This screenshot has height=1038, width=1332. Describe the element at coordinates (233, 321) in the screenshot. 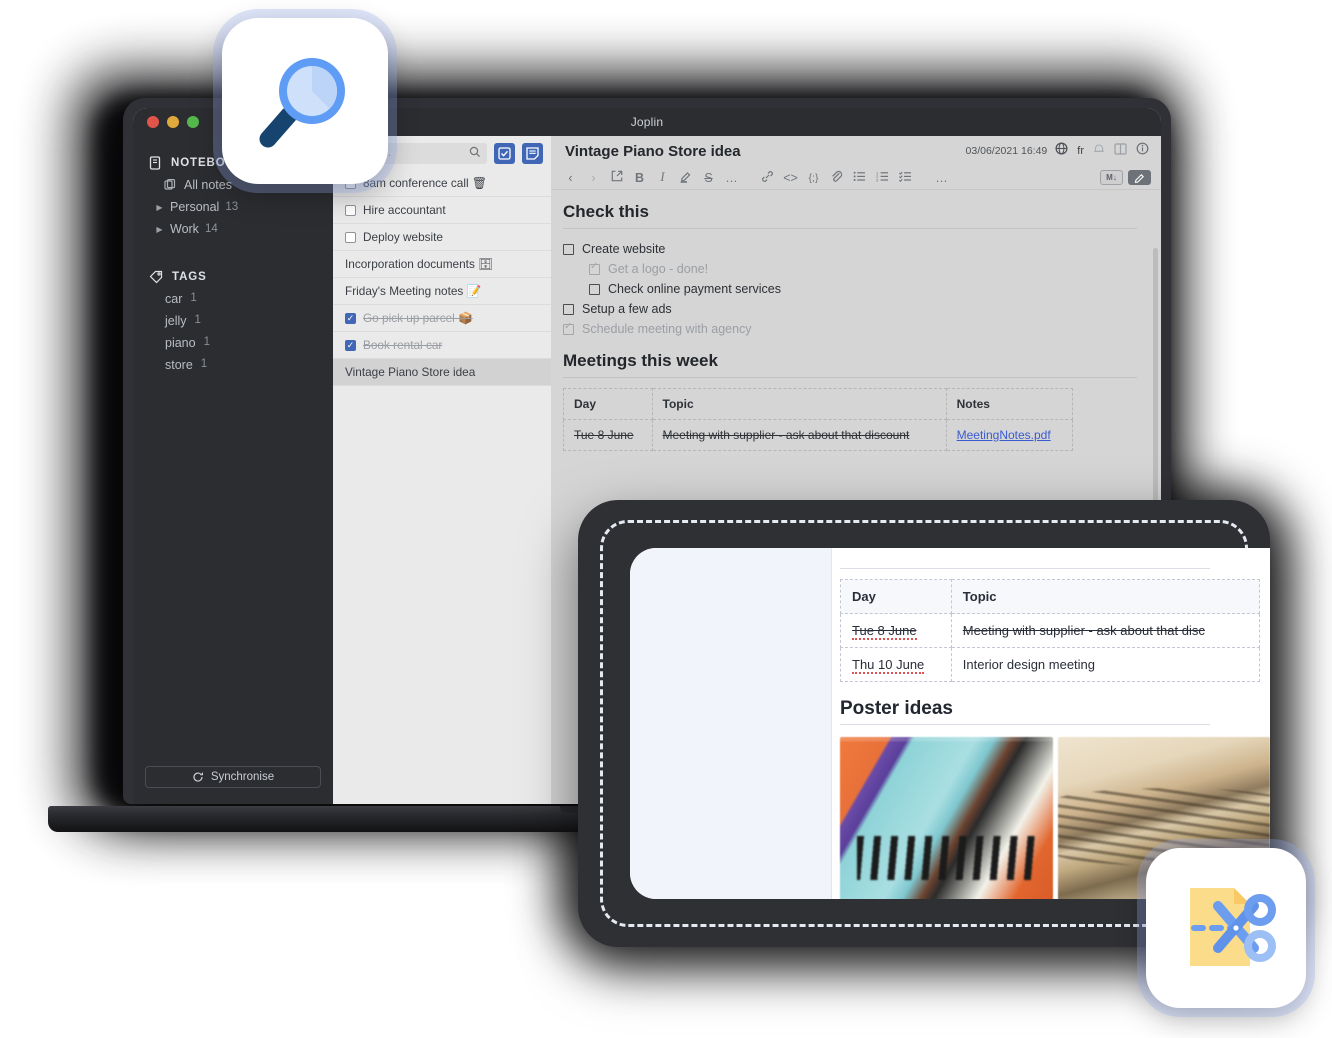

I see `sidebar-tag-jelly: jelly 1` at that location.